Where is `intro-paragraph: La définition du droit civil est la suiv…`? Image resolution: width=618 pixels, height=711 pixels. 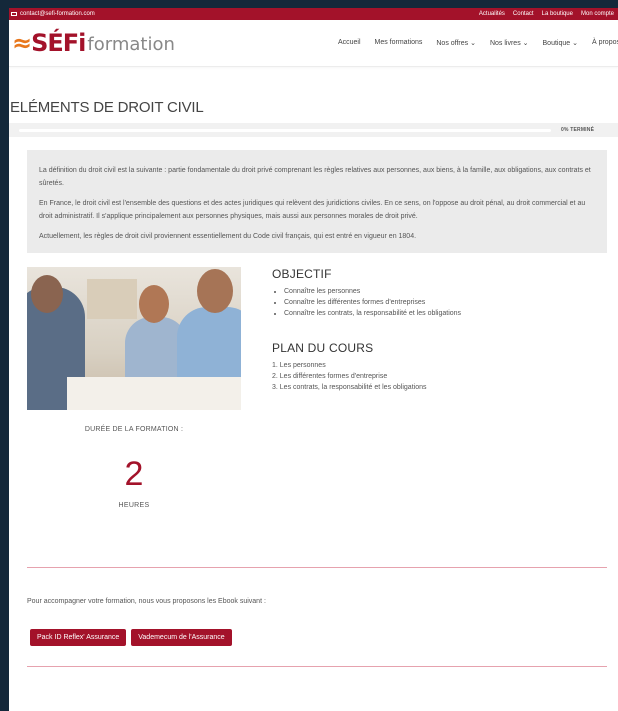 intro-paragraph: La définition du droit civil est la suiv… is located at coordinates (315, 177).